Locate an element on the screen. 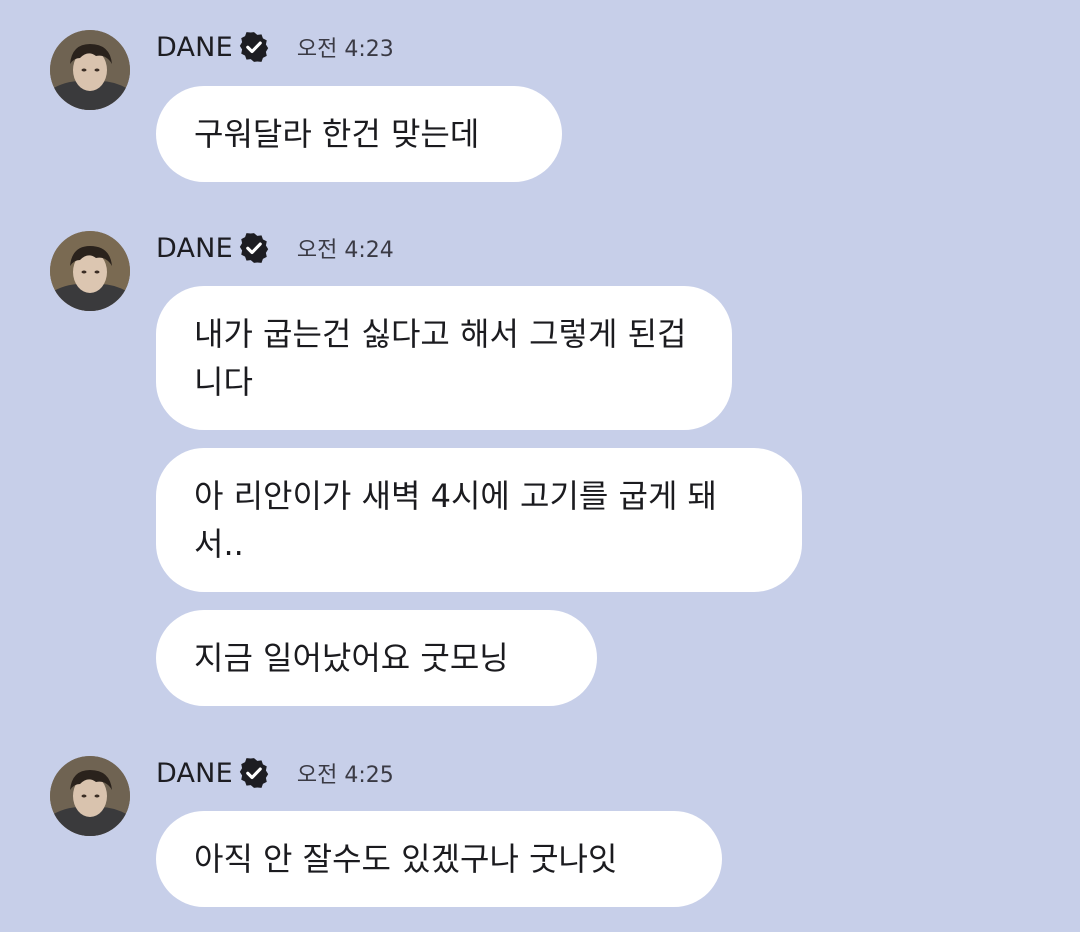  message-header: DANE 오전 4:25 is located at coordinates (275, 773).